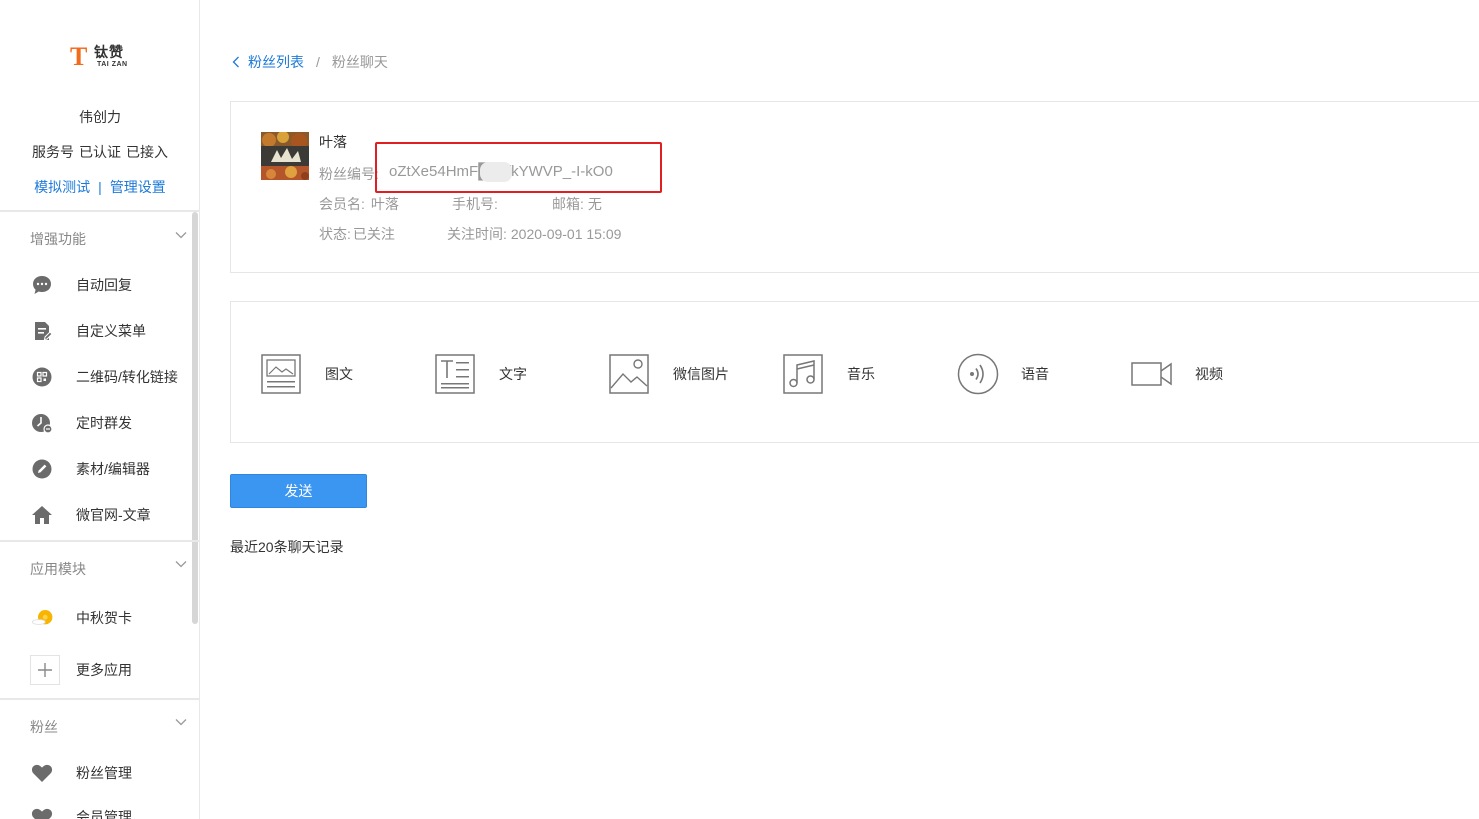 Image resolution: width=1479 pixels, height=819 pixels. What do you see at coordinates (42, 377) in the screenshot?
I see `qrcode-icon` at bounding box center [42, 377].